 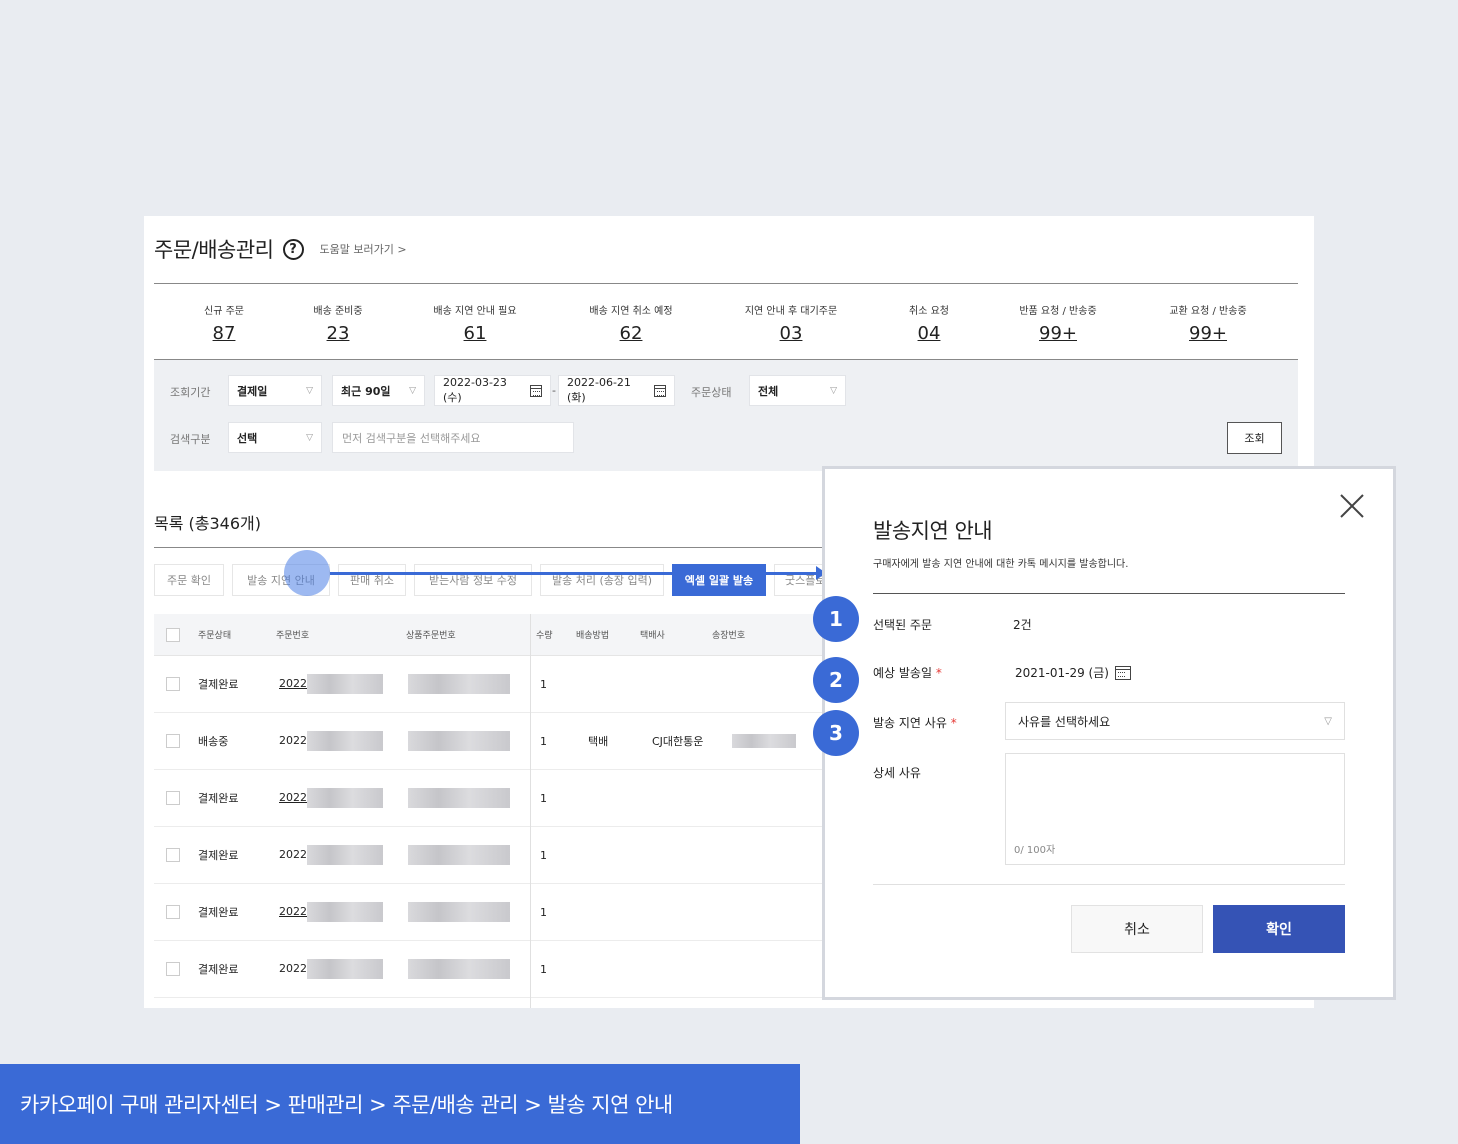 I want to click on delay-reason-select: 사유를 선택하세요 ▽, so click(x=1175, y=721).